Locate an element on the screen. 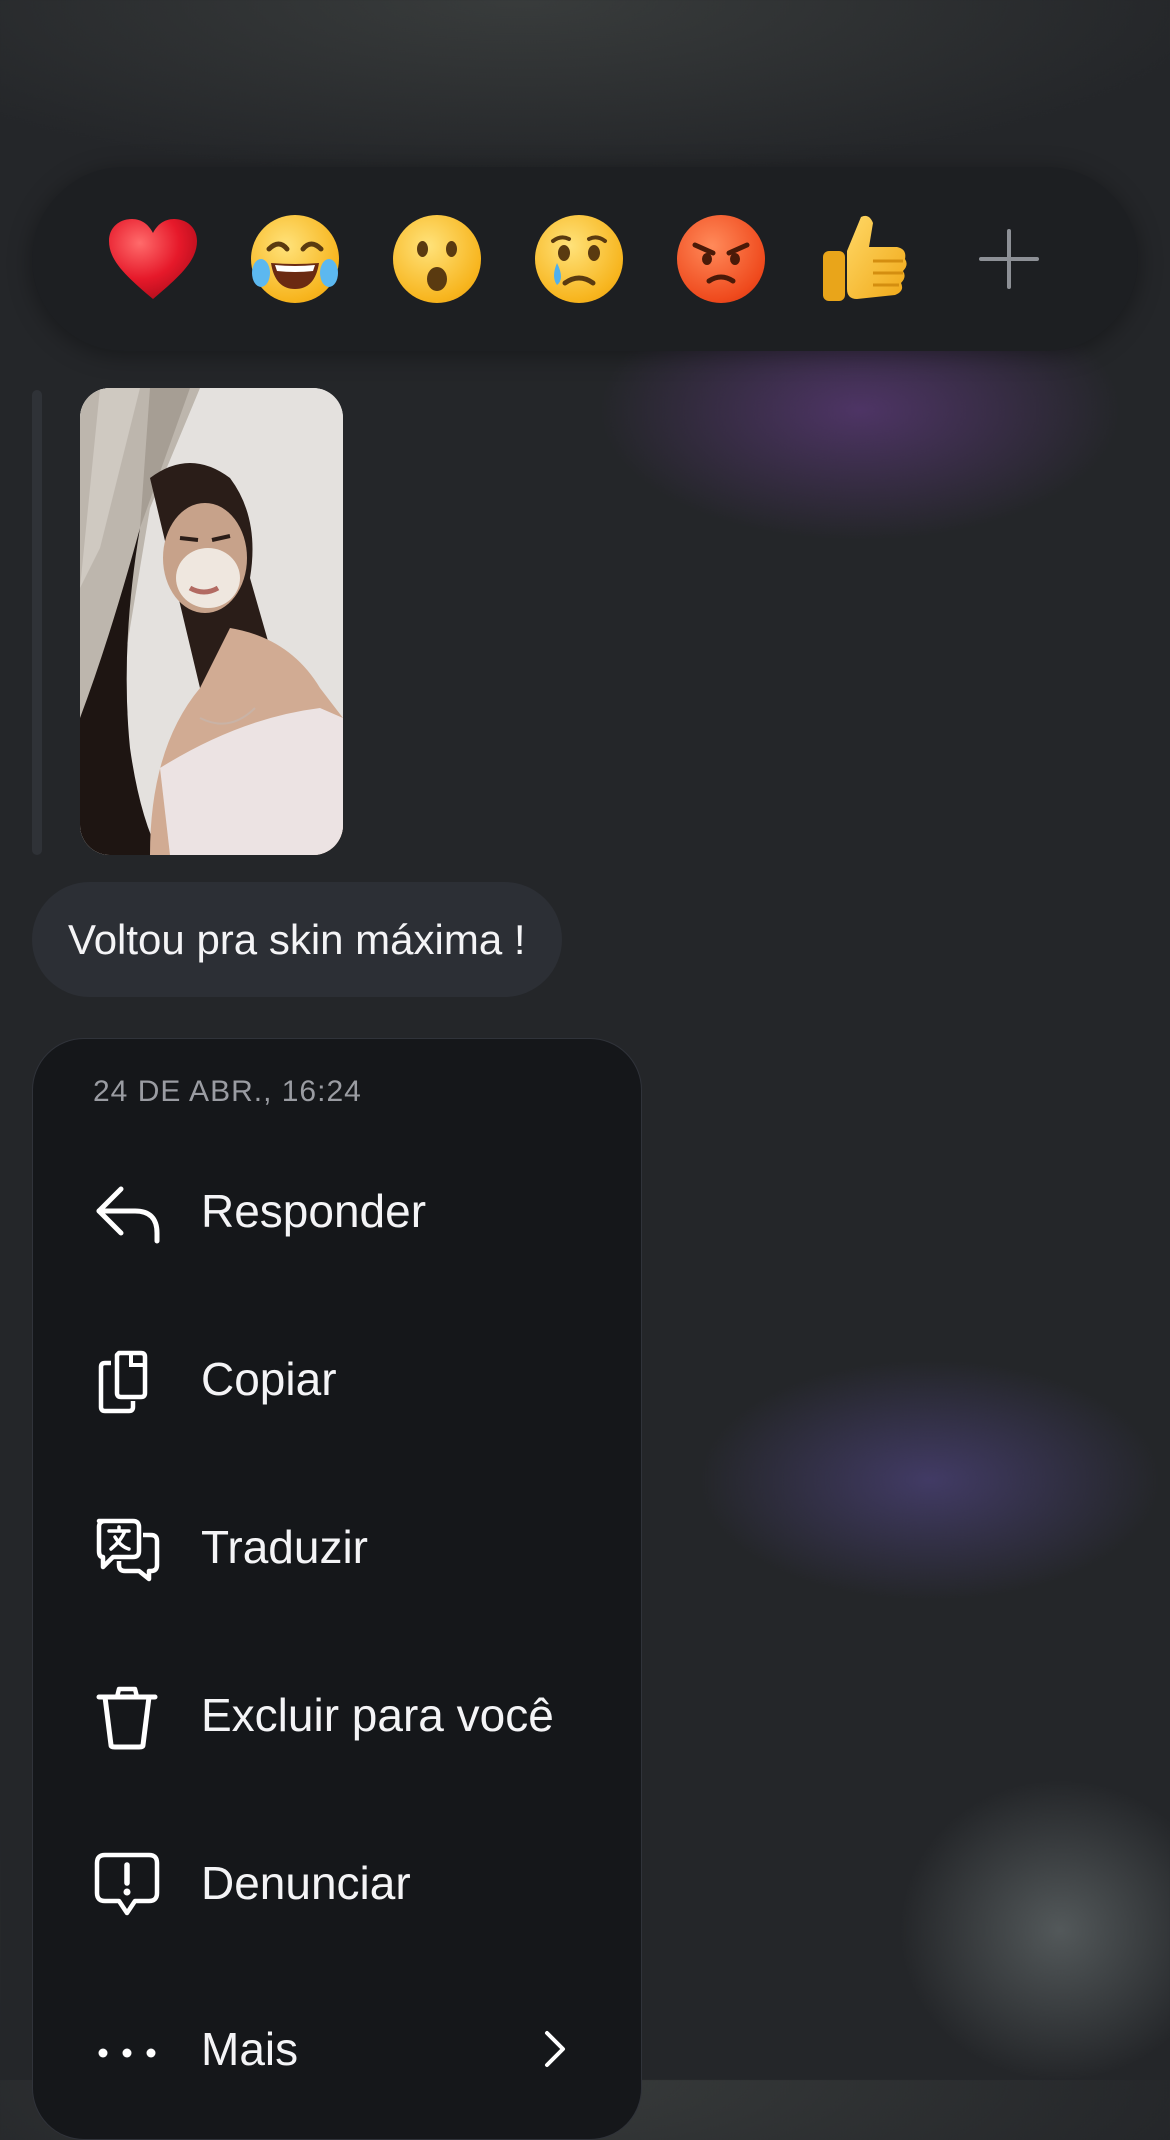 The height and width of the screenshot is (2140, 1170). heart-icon is located at coordinates (153, 259).